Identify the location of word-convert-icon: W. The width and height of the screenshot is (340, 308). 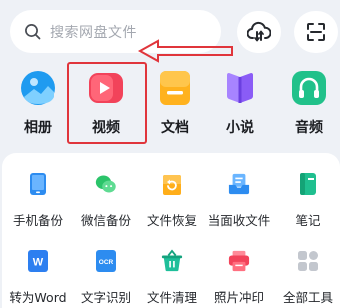
(38, 261).